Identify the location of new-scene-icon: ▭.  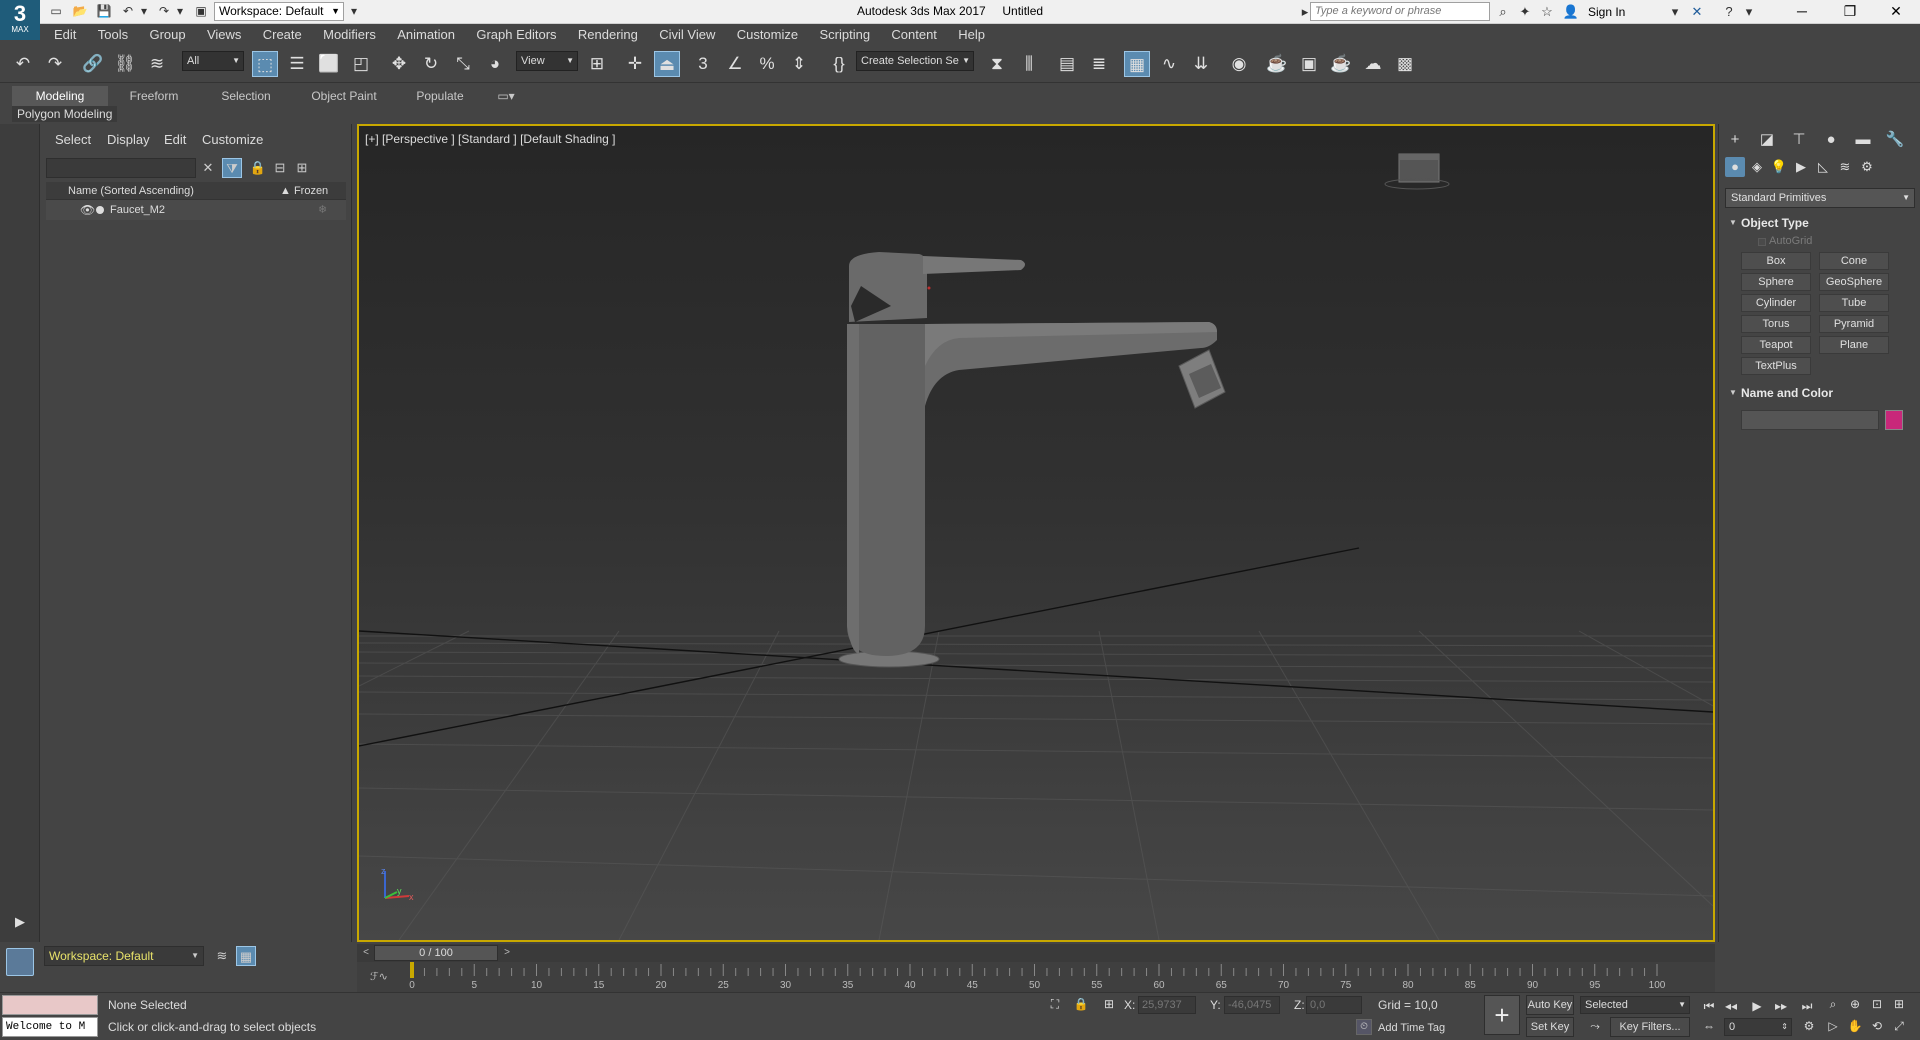
(56, 11).